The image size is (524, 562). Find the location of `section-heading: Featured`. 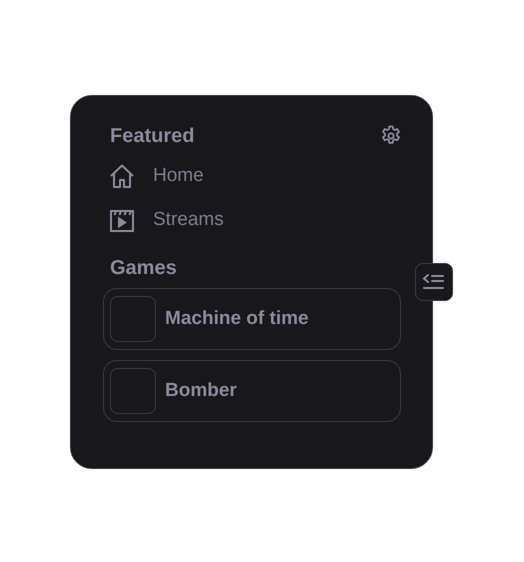

section-heading: Featured is located at coordinates (152, 136).